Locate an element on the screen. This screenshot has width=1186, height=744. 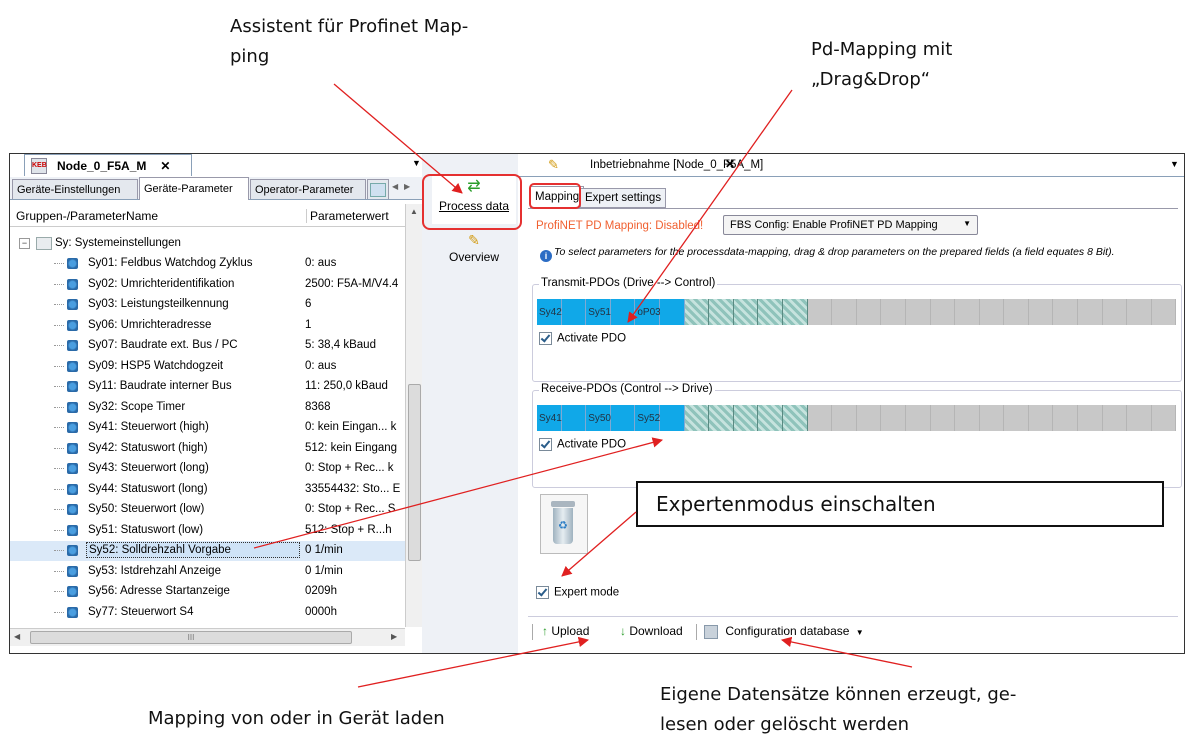
transmit-pdo-bar: Sy42 Sy51 oP03 [1] is located at coordinates (857, 312).